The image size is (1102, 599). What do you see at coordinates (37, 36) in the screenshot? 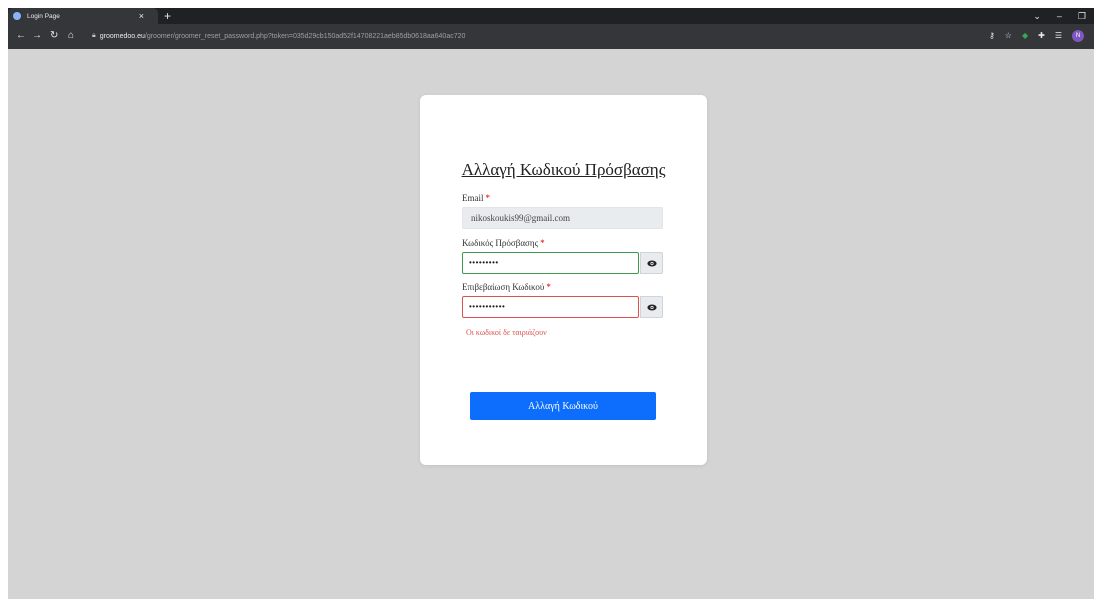
I see `forward-arrow-icon: →` at bounding box center [37, 36].